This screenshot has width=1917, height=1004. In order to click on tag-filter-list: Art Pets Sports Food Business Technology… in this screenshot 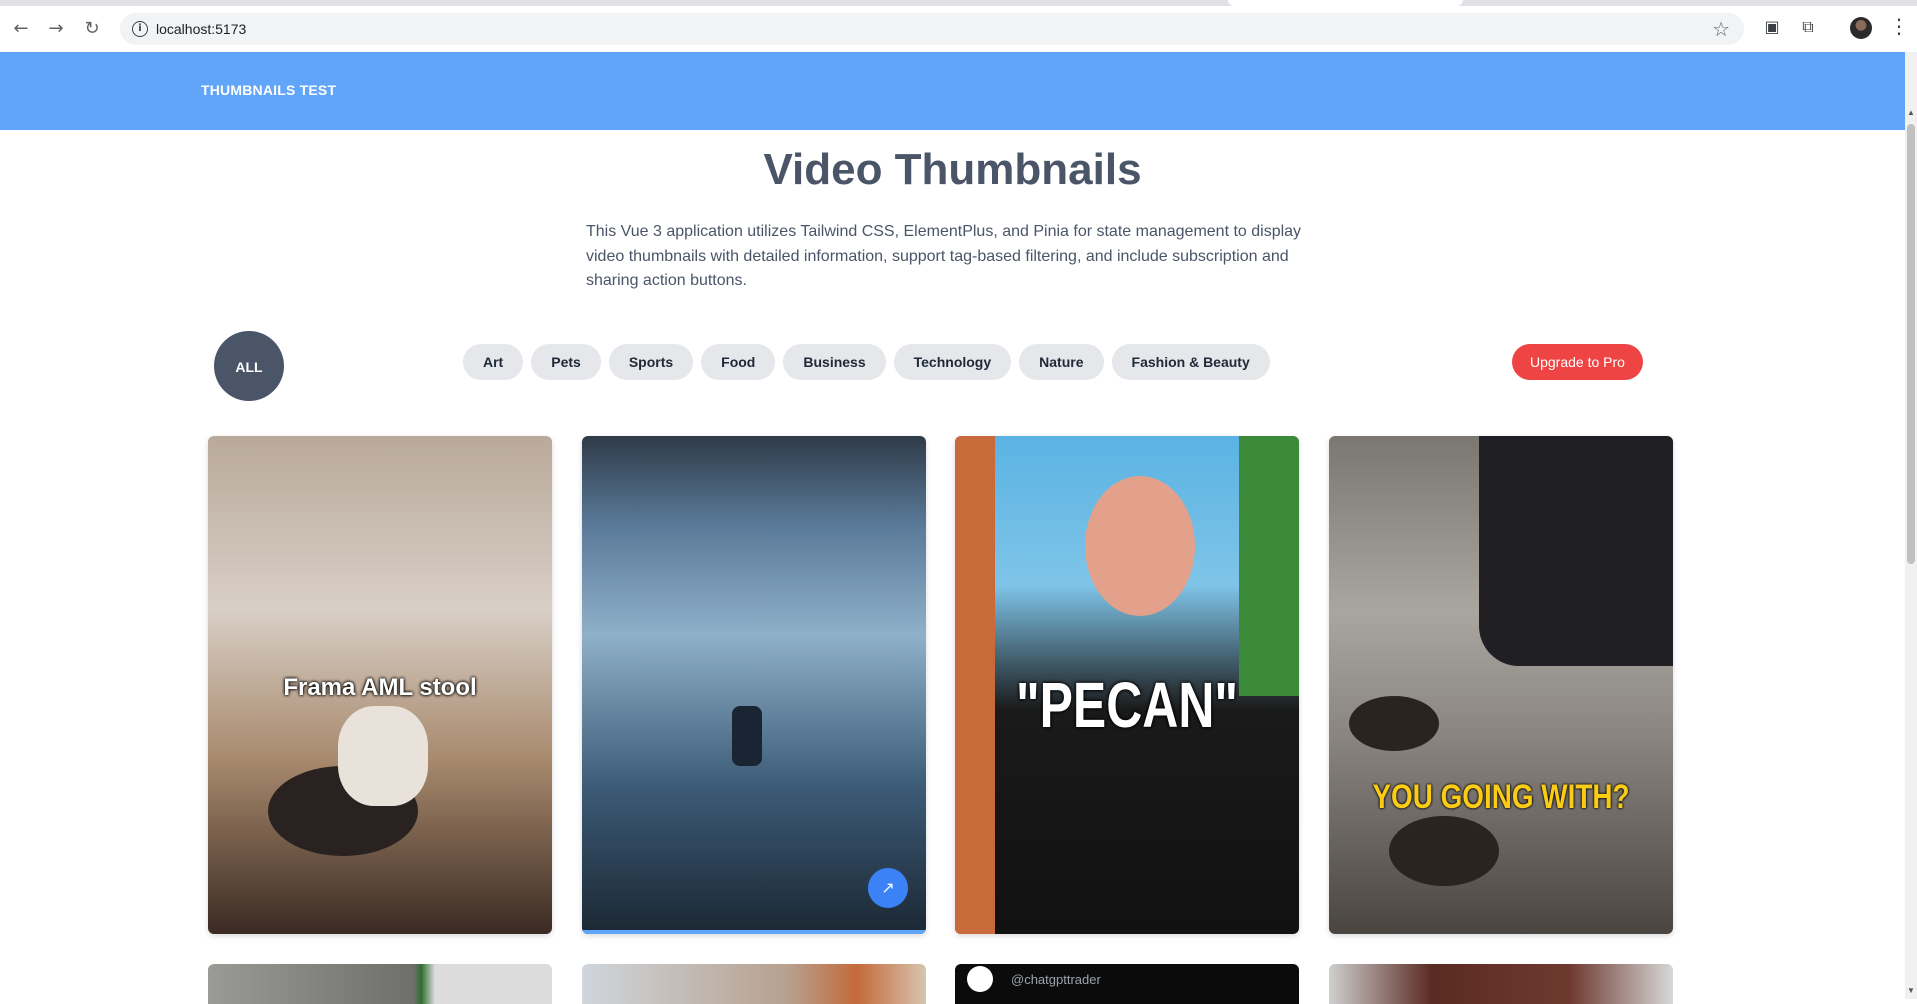, I will do `click(866, 362)`.